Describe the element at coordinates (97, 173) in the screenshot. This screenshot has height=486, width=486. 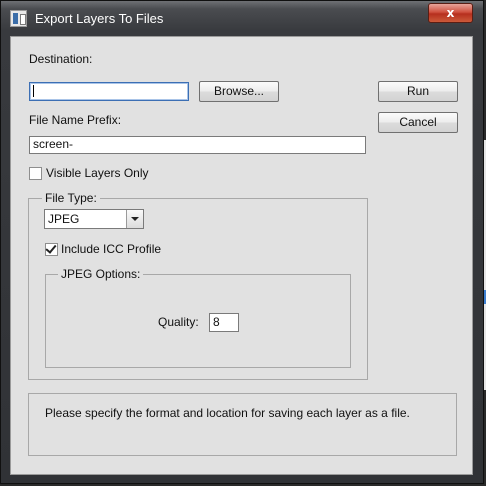
I see `visible-layers-only-label: Visible Layers Only` at that location.